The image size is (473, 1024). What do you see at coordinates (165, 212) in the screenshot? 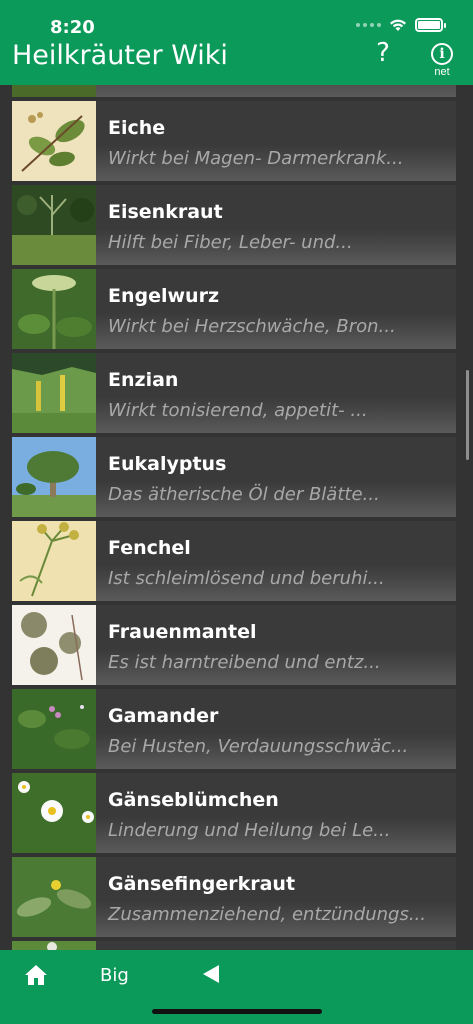
I see `herb-name: Eisenkraut` at bounding box center [165, 212].